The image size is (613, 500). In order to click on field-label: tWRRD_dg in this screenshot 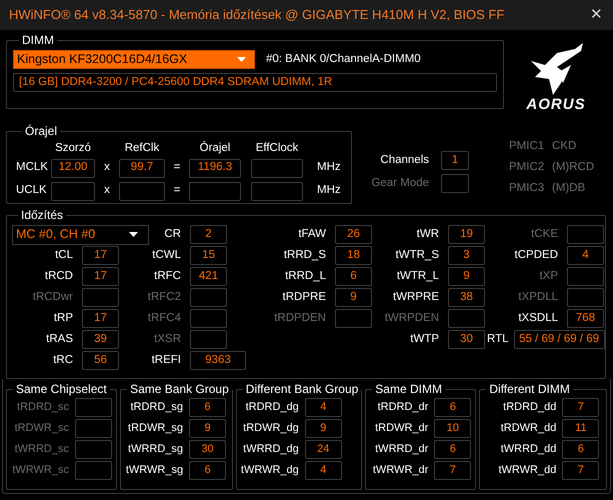, I will do `click(271, 450)`.